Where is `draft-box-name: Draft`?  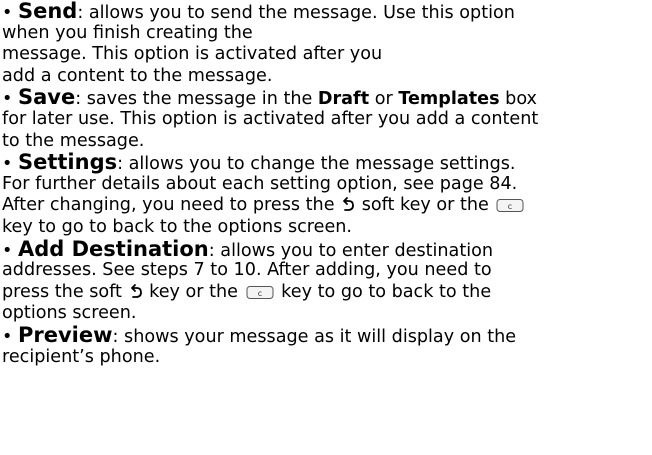
draft-box-name: Draft is located at coordinates (343, 99).